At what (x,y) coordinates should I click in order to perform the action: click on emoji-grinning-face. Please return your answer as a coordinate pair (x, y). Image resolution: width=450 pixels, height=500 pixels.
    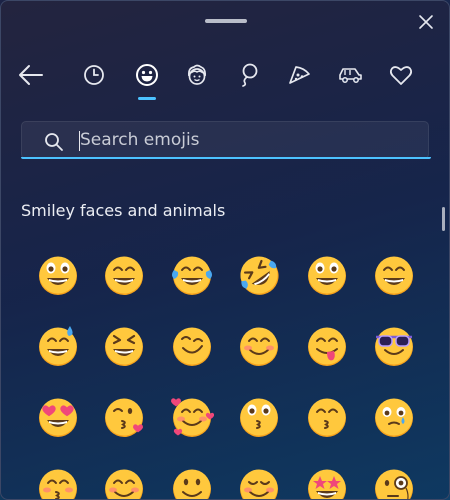
    Looking at the image, I should click on (58, 275).